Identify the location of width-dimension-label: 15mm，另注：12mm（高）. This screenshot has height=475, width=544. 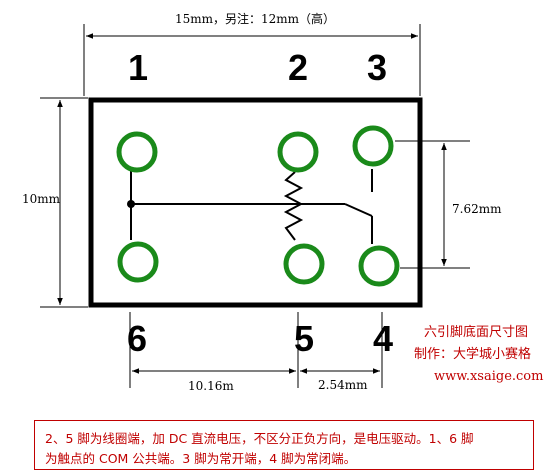
(255, 18).